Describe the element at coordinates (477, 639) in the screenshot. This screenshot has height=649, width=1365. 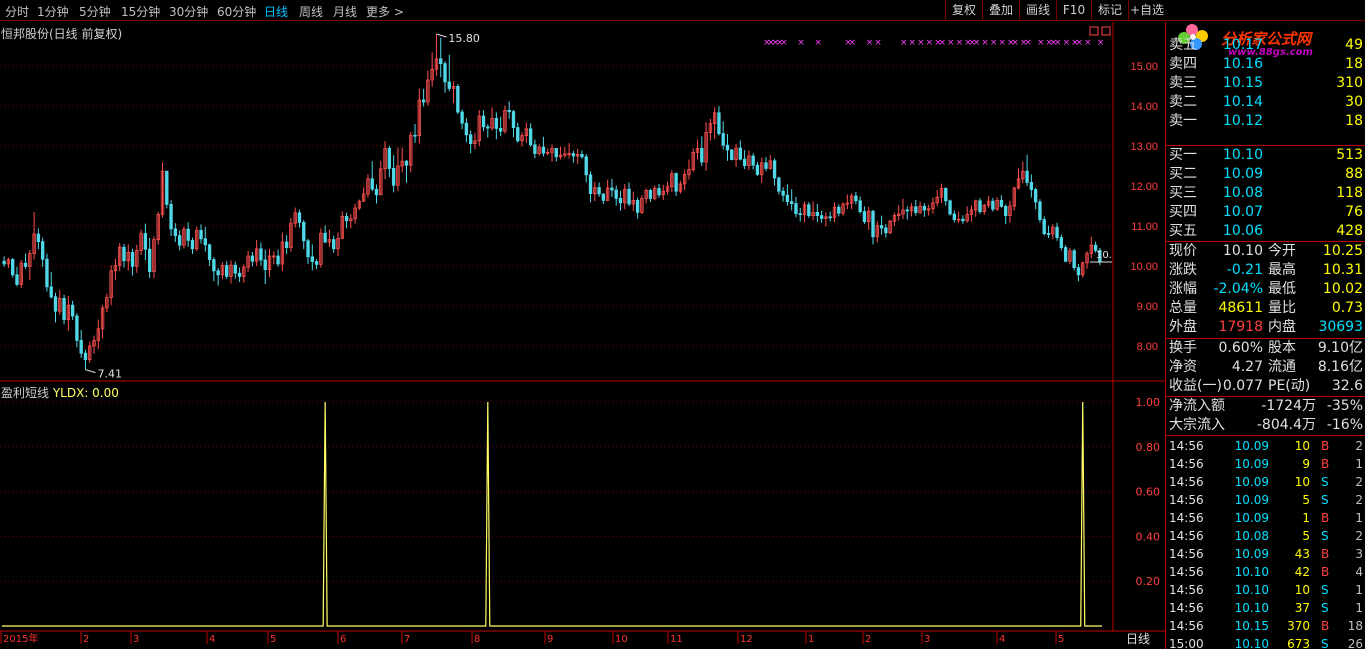
I see `date-label: 8` at that location.